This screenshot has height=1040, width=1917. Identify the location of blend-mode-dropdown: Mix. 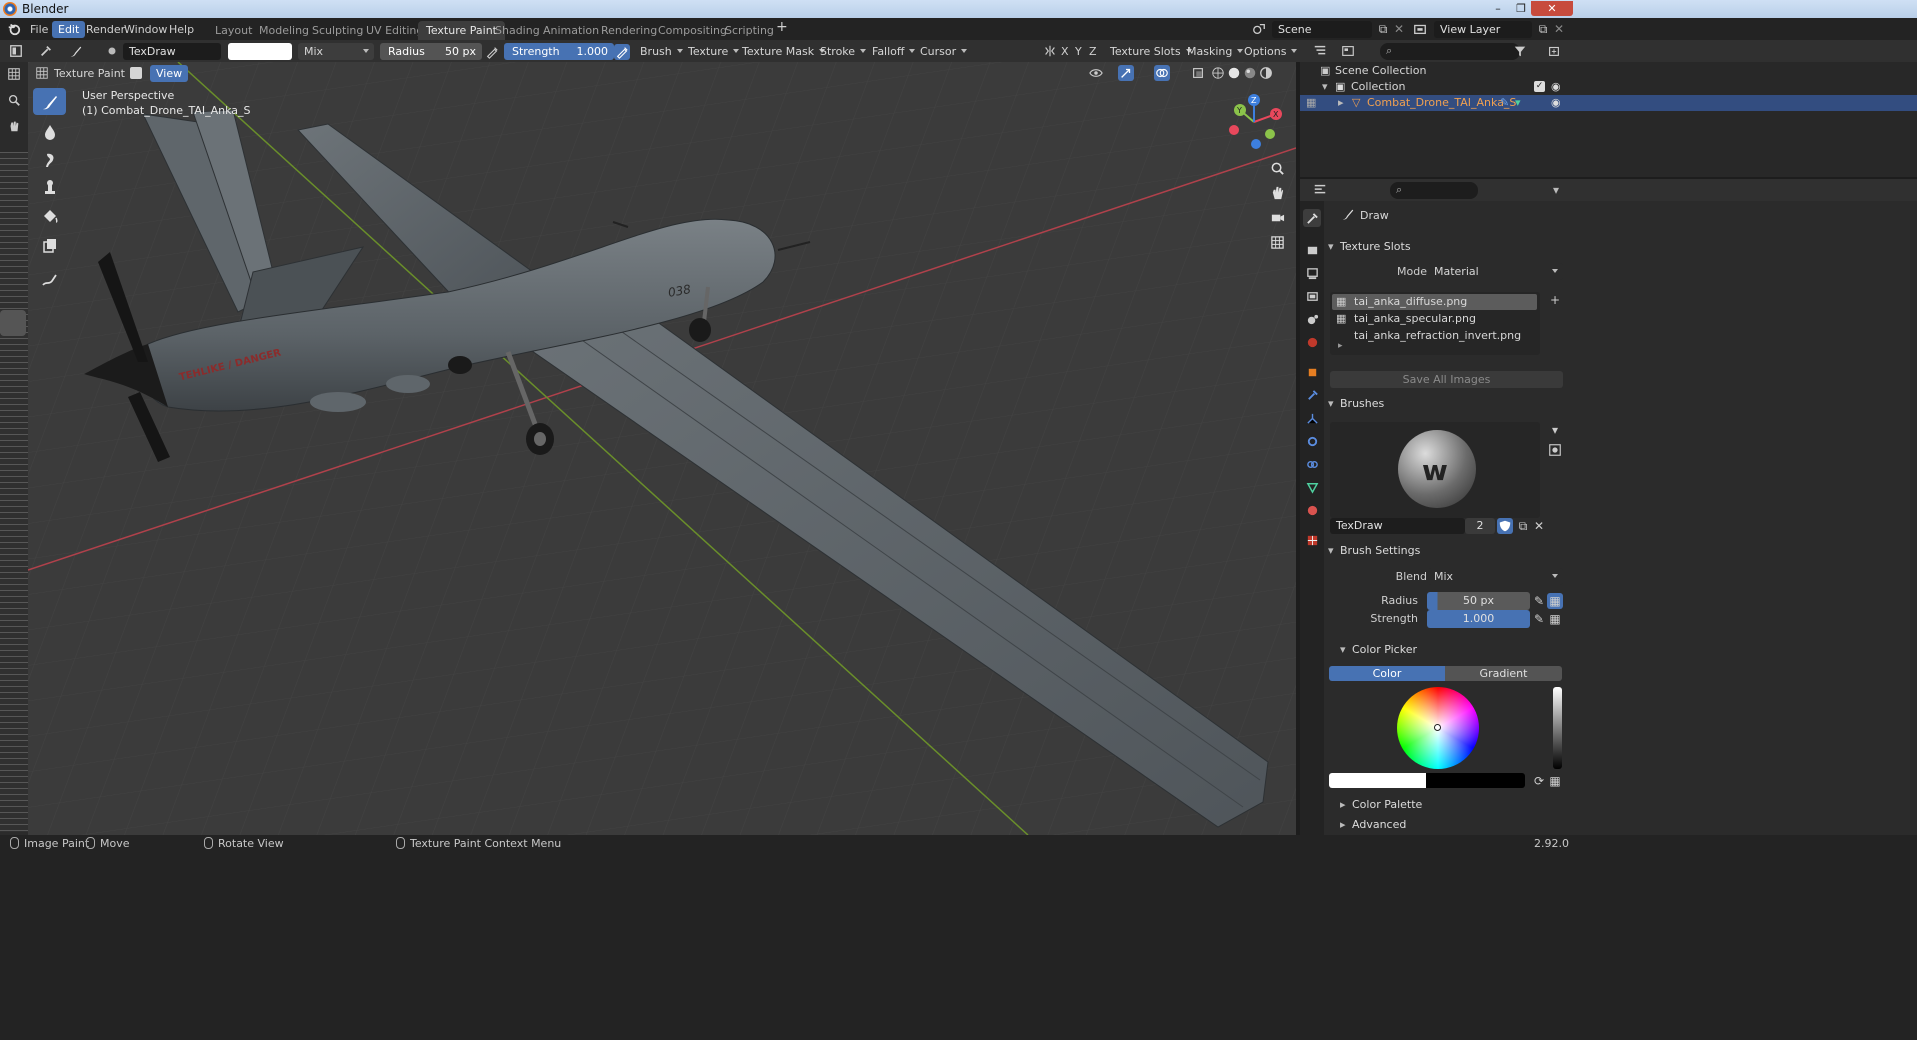
(336, 51).